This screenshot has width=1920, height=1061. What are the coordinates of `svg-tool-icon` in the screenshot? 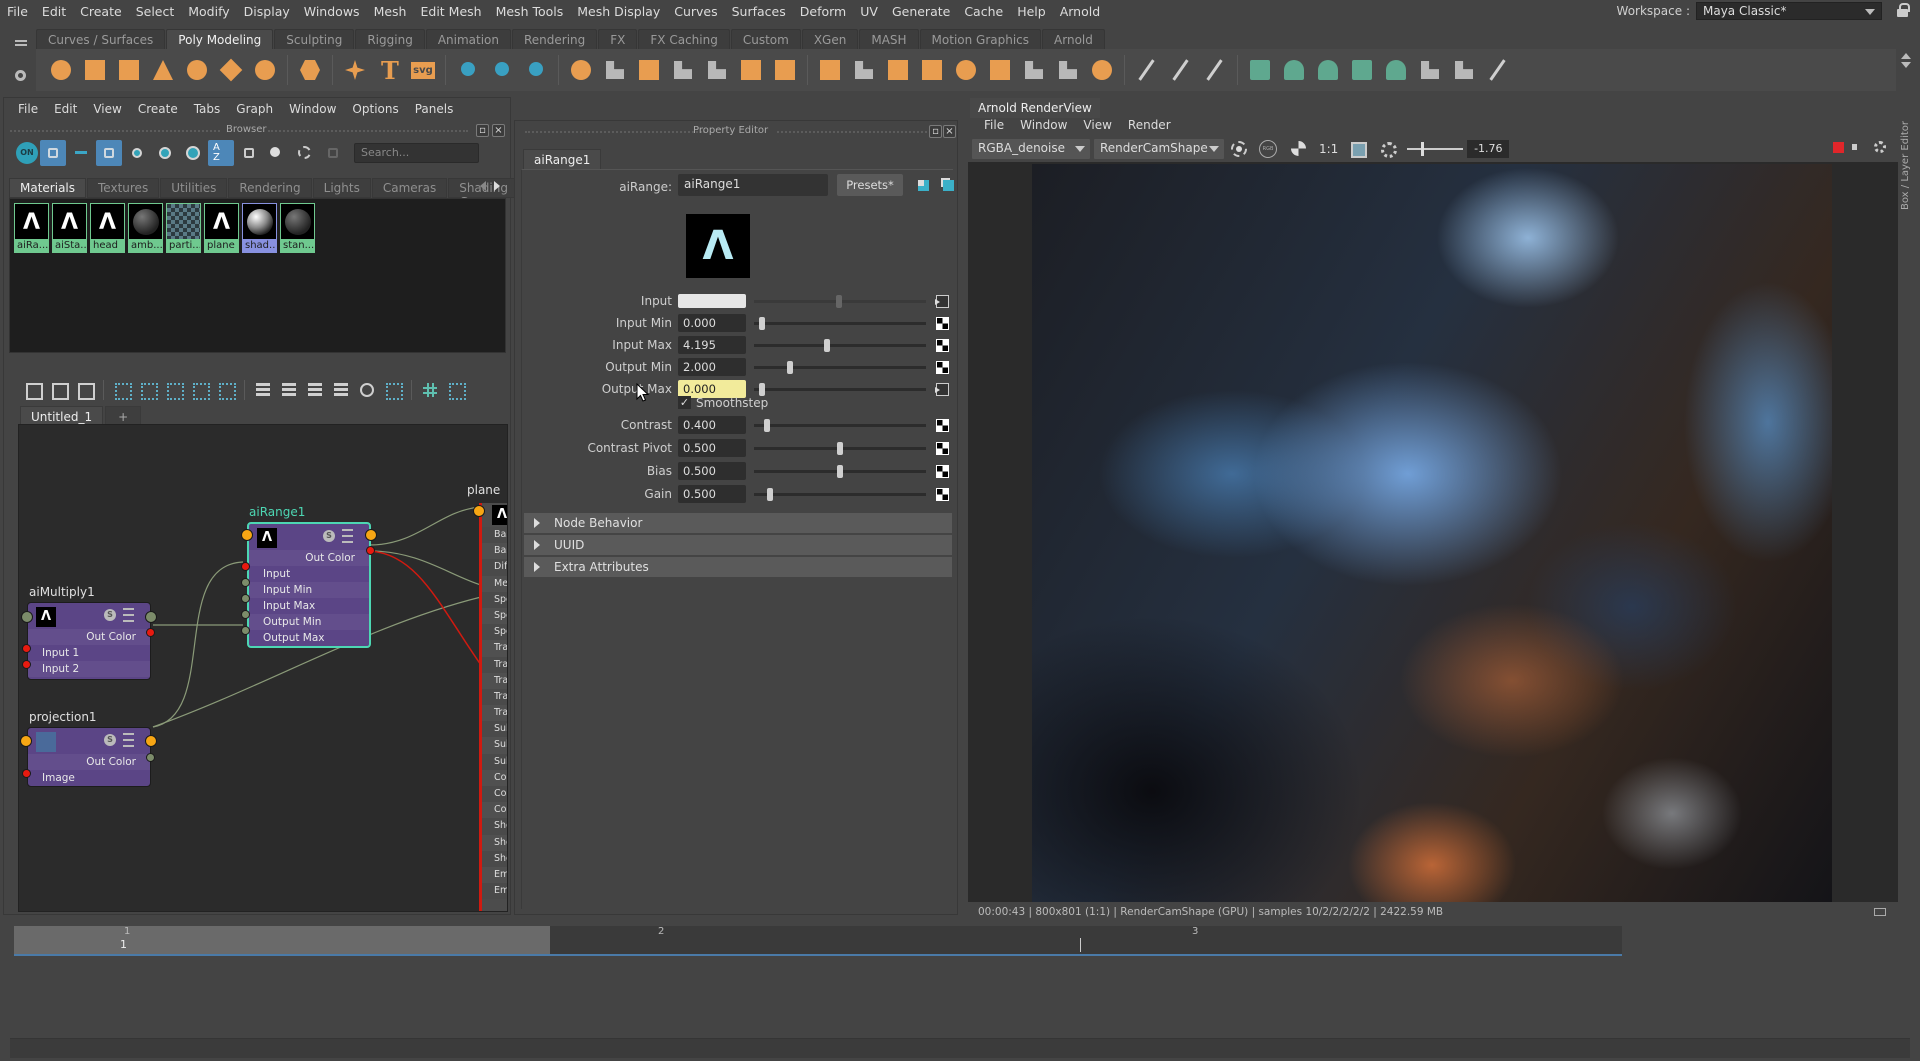 It's located at (423, 70).